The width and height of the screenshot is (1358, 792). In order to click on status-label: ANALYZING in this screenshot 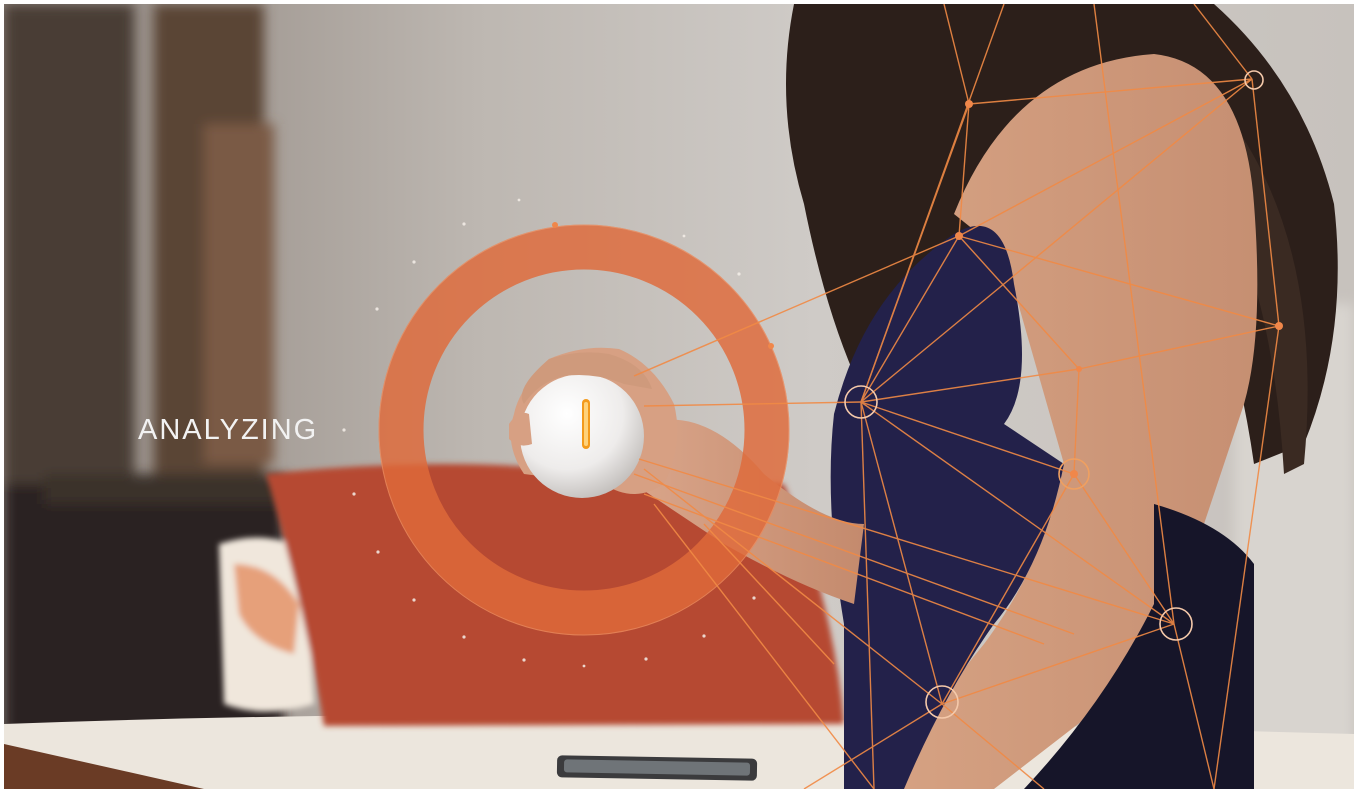, I will do `click(228, 430)`.